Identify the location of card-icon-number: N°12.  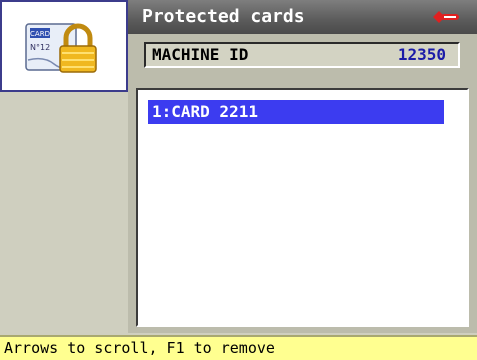
(40, 47).